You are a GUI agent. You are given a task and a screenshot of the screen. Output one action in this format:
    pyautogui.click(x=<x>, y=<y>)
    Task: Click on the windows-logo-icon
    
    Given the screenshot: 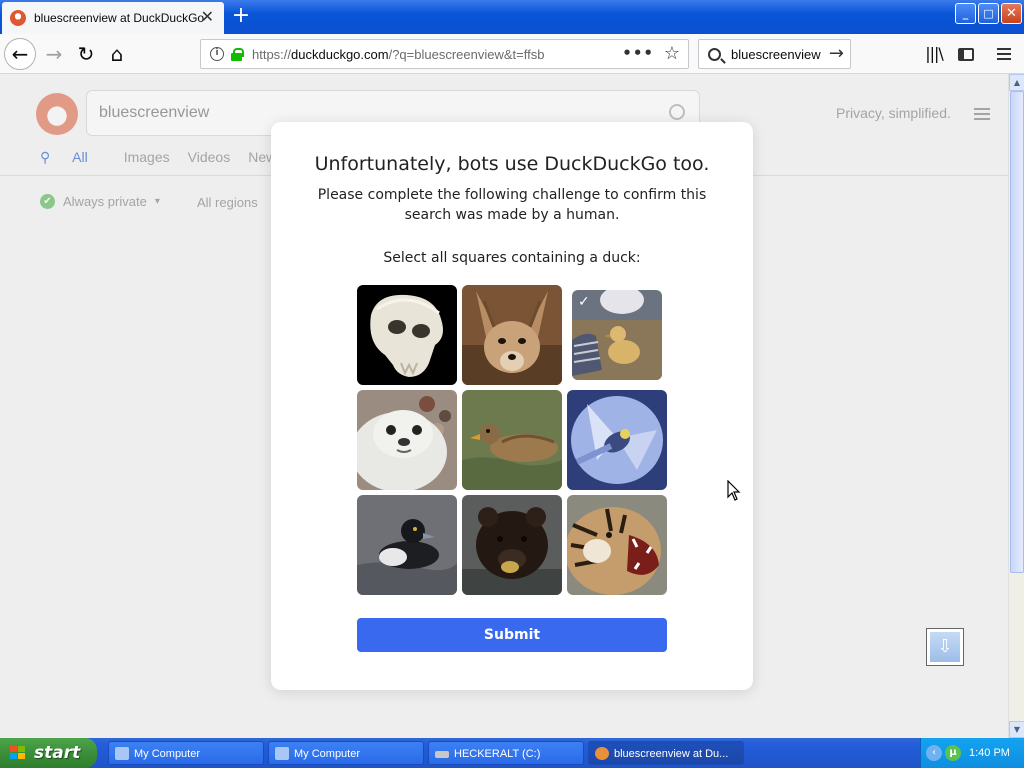 What is the action you would take?
    pyautogui.click(x=18, y=753)
    